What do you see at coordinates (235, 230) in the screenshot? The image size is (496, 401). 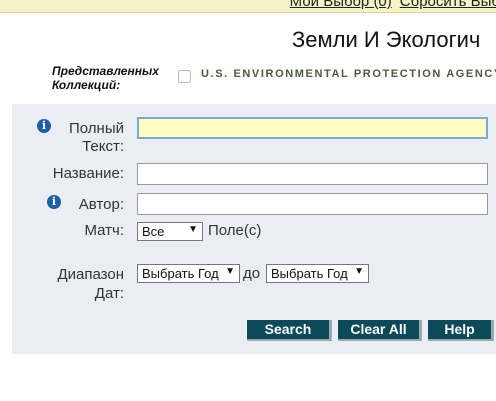 I see `field-suffix-label: Поле(с)` at bounding box center [235, 230].